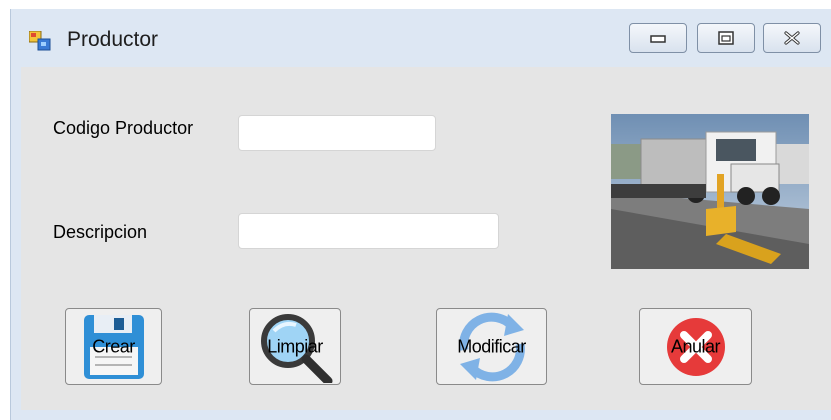 This screenshot has width=831, height=420. Describe the element at coordinates (113, 39) in the screenshot. I see `window-title: Productor` at that location.